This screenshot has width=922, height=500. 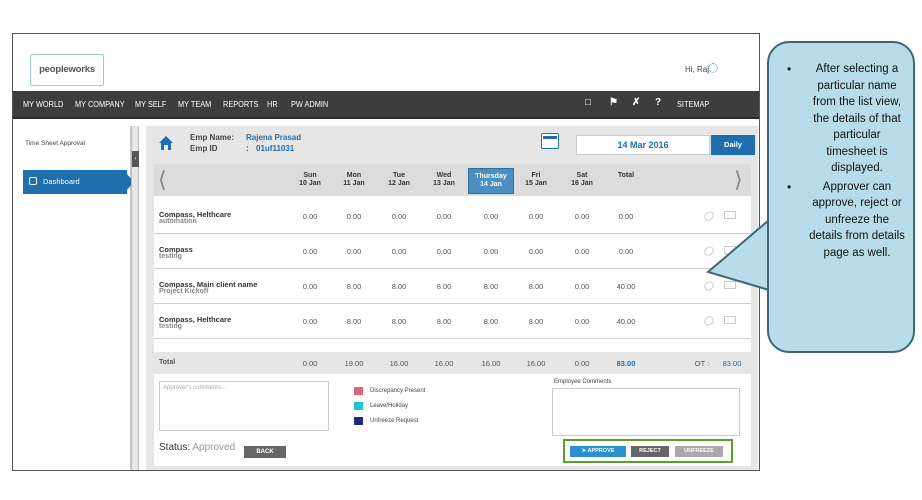 I want to click on nav-my-team: MY TEAM, so click(x=194, y=104).